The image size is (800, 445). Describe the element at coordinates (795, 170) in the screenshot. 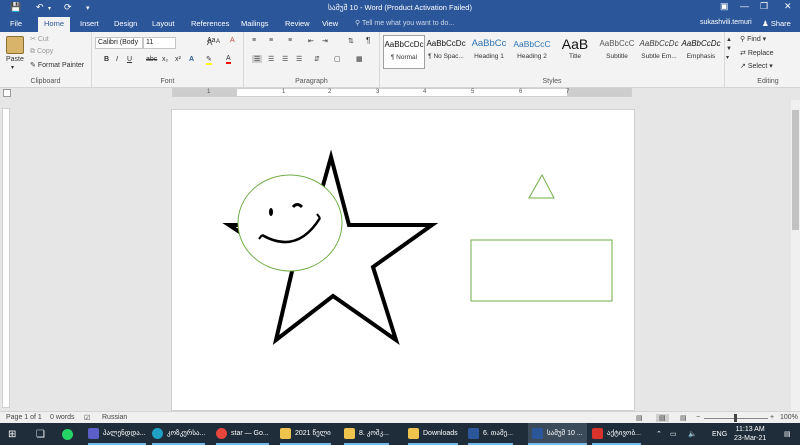

I see `scrollbar-thumb` at that location.